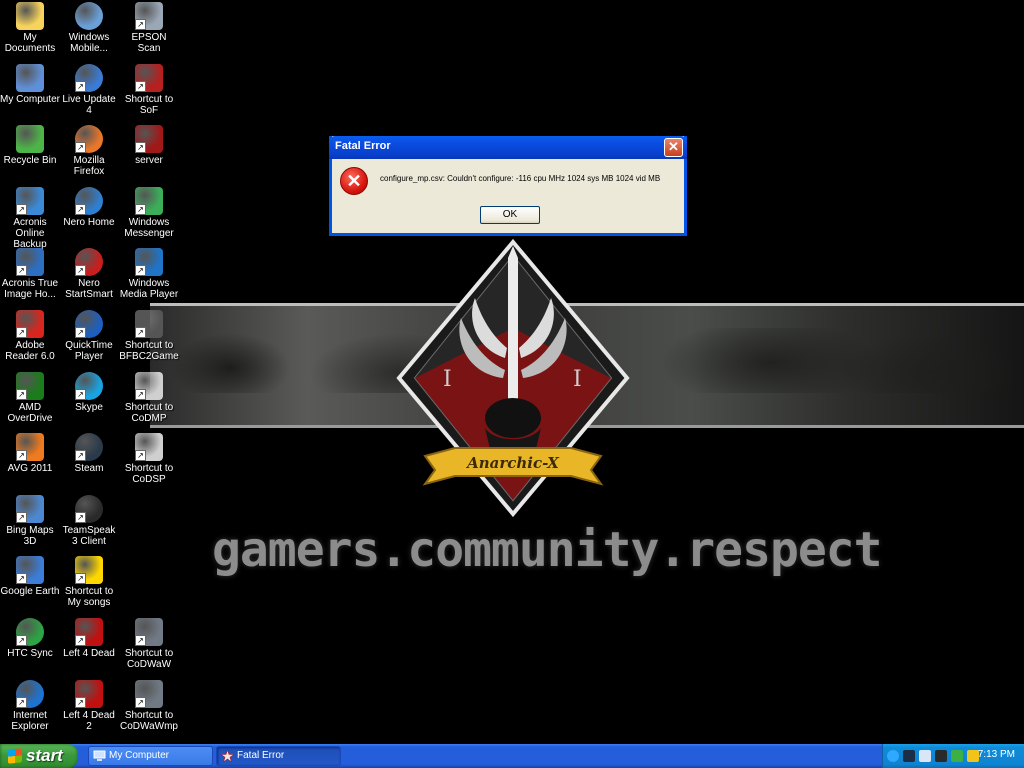  What do you see at coordinates (30, 233) in the screenshot?
I see `desktop-icon-label: Acronis Online Backup` at bounding box center [30, 233].